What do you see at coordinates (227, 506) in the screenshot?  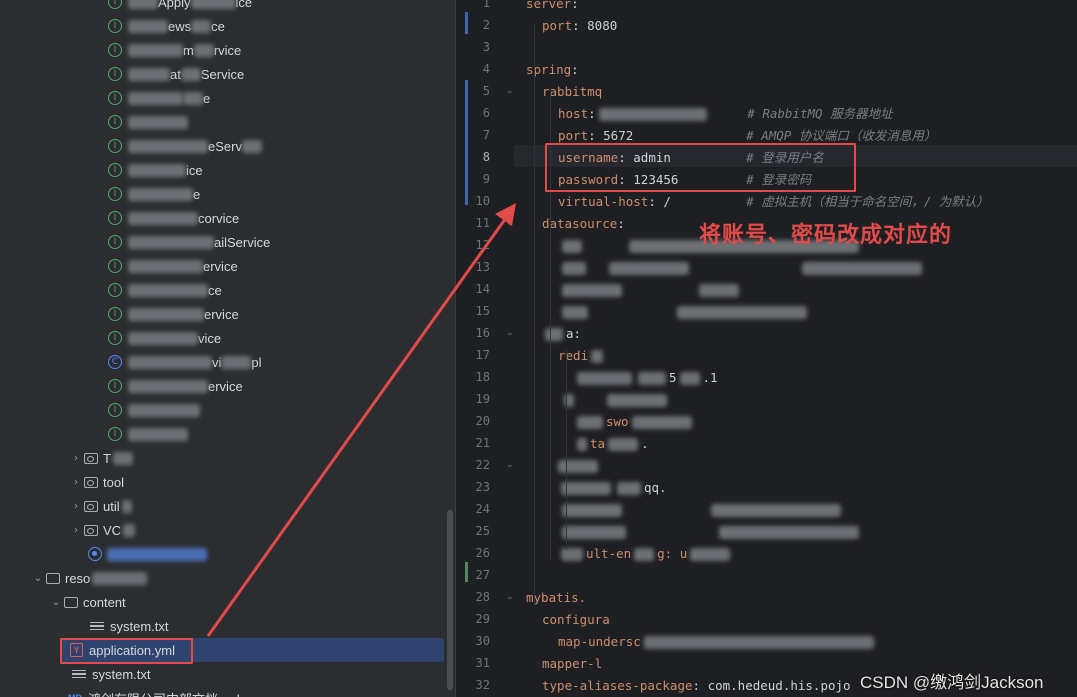 I see `tree-folder-util: › util` at bounding box center [227, 506].